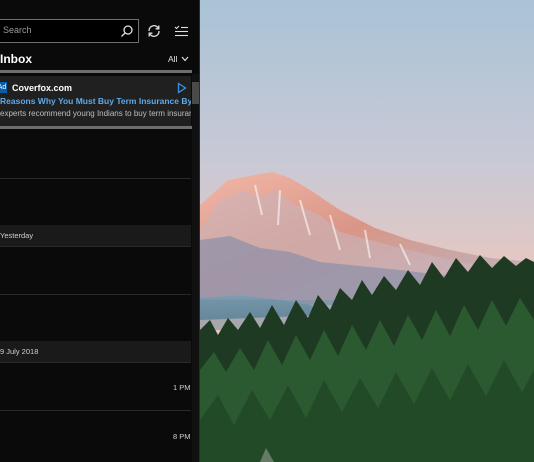 The height and width of the screenshot is (462, 534). Describe the element at coordinates (16, 59) in the screenshot. I see `folder-title: Inbox` at that location.